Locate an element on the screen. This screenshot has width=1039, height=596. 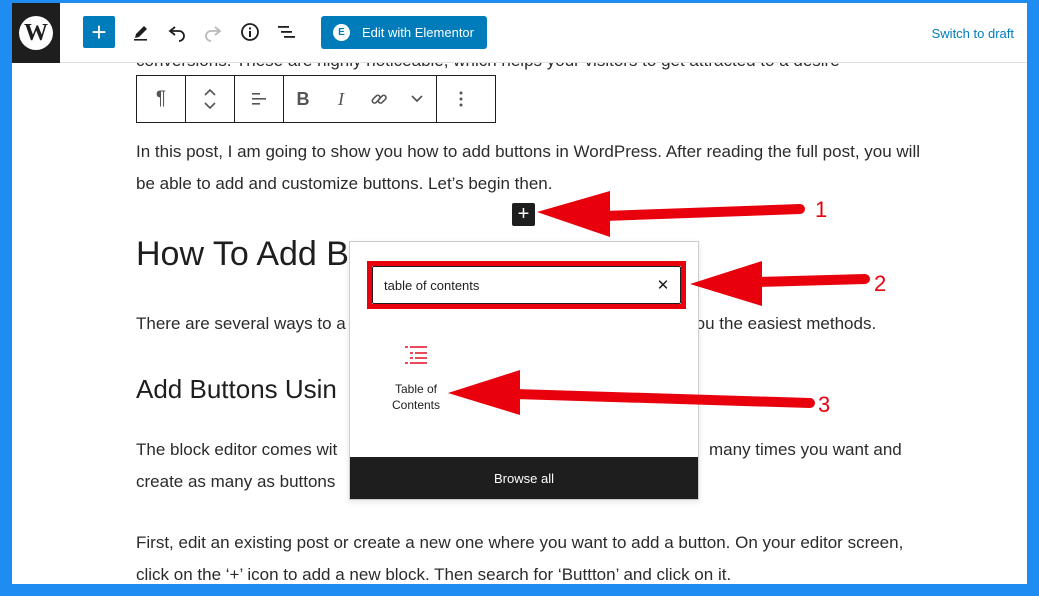
chevron-down-icon is located at coordinates (417, 99).